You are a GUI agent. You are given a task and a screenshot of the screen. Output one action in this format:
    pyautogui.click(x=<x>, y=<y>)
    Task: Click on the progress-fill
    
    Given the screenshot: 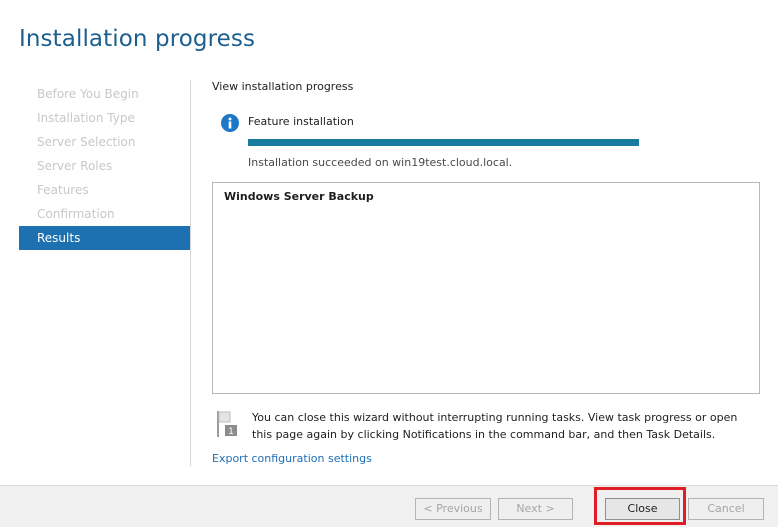 What is the action you would take?
    pyautogui.click(x=443, y=142)
    